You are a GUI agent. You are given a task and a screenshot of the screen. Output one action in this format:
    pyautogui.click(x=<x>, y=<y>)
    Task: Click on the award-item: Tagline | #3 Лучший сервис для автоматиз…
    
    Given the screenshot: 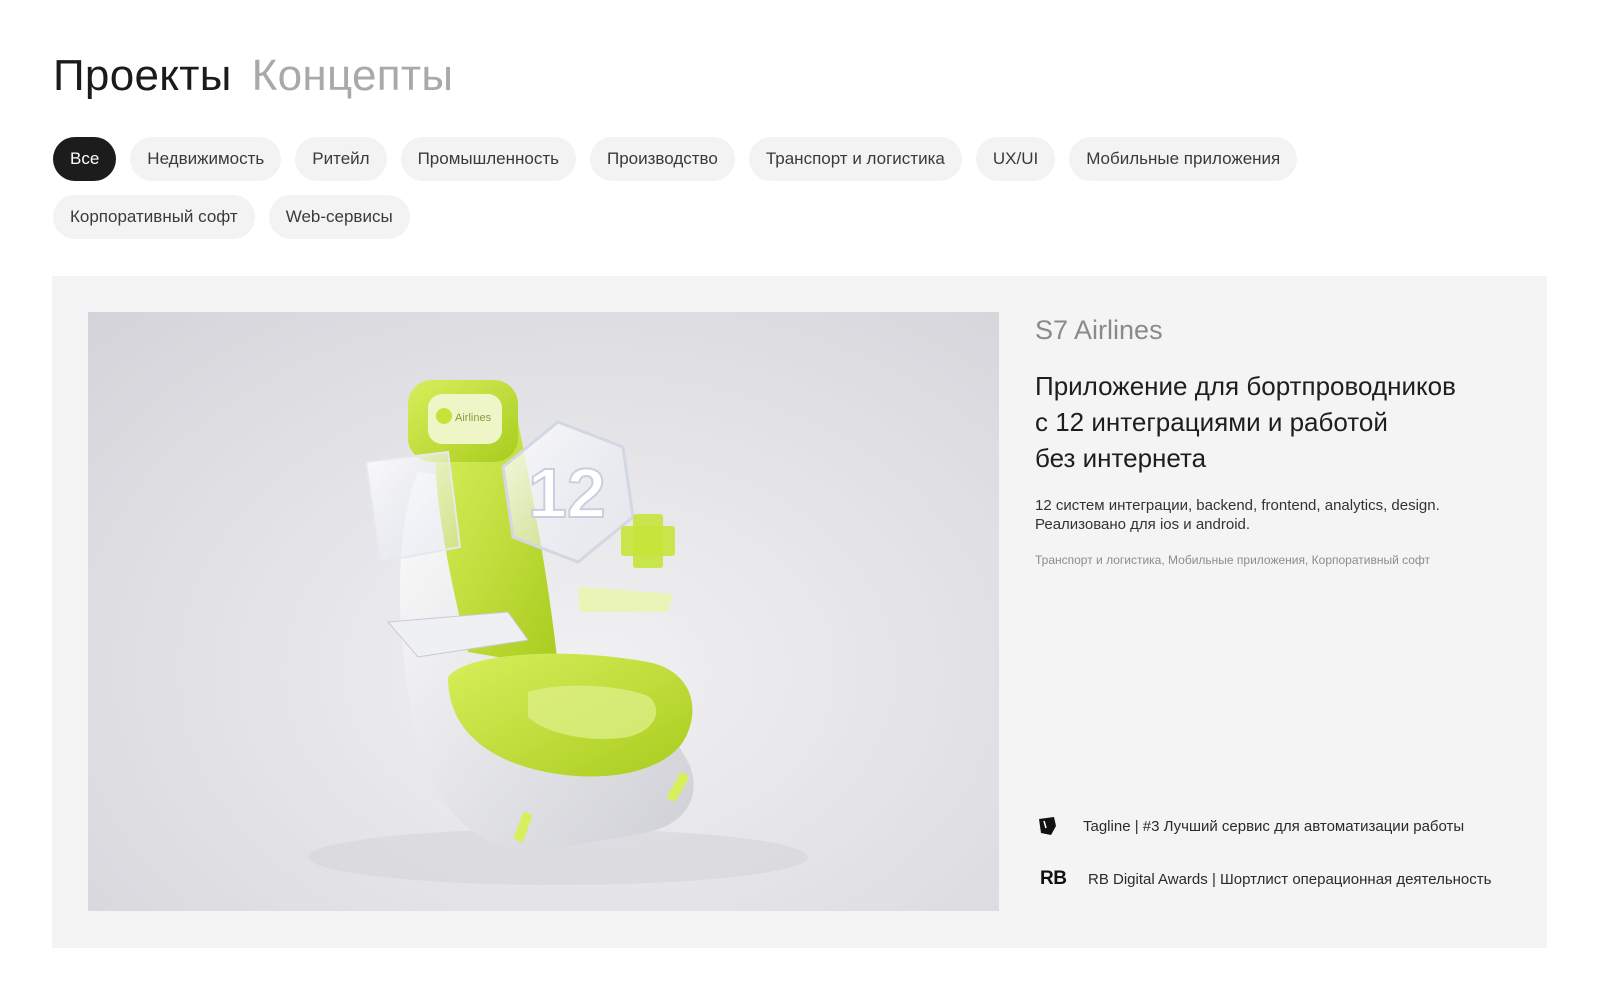 What is the action you would take?
    pyautogui.click(x=1275, y=826)
    